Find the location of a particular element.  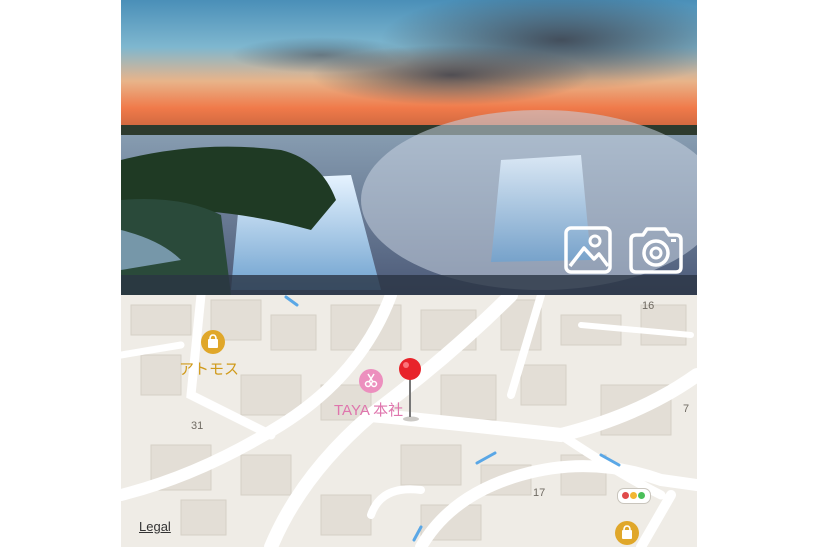

camera-icon is located at coordinates (656, 250).